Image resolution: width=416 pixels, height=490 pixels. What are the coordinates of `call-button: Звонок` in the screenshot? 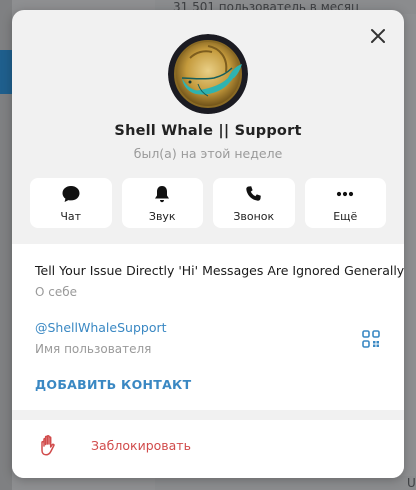 It's located at (254, 203).